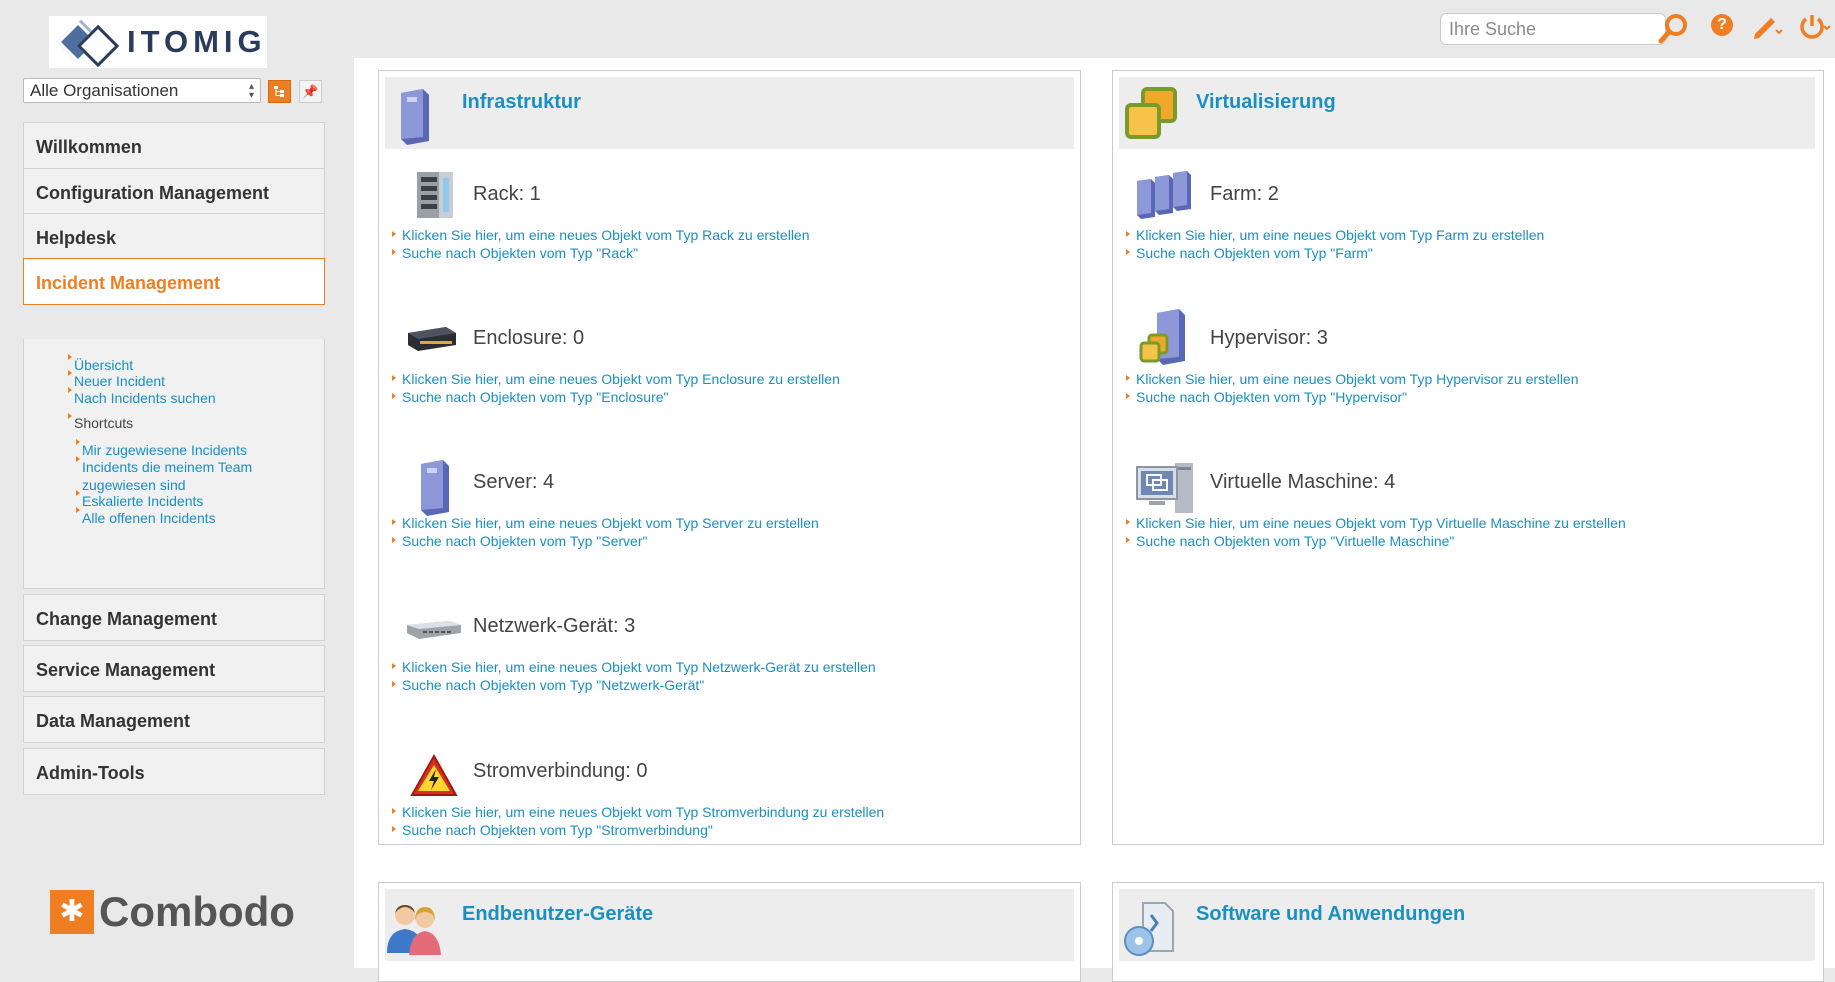 The image size is (1835, 982). Describe the element at coordinates (434, 630) in the screenshot. I see `network-device-icon` at that location.